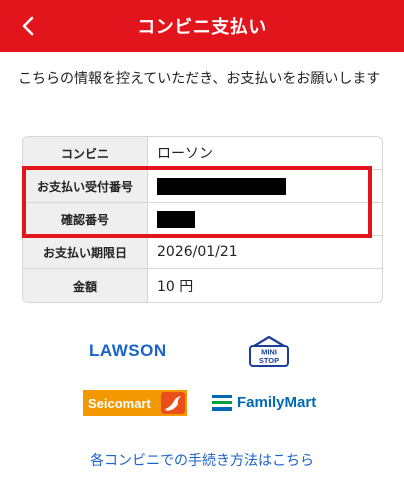  I want to click on chevron-left-icon, so click(28, 26).